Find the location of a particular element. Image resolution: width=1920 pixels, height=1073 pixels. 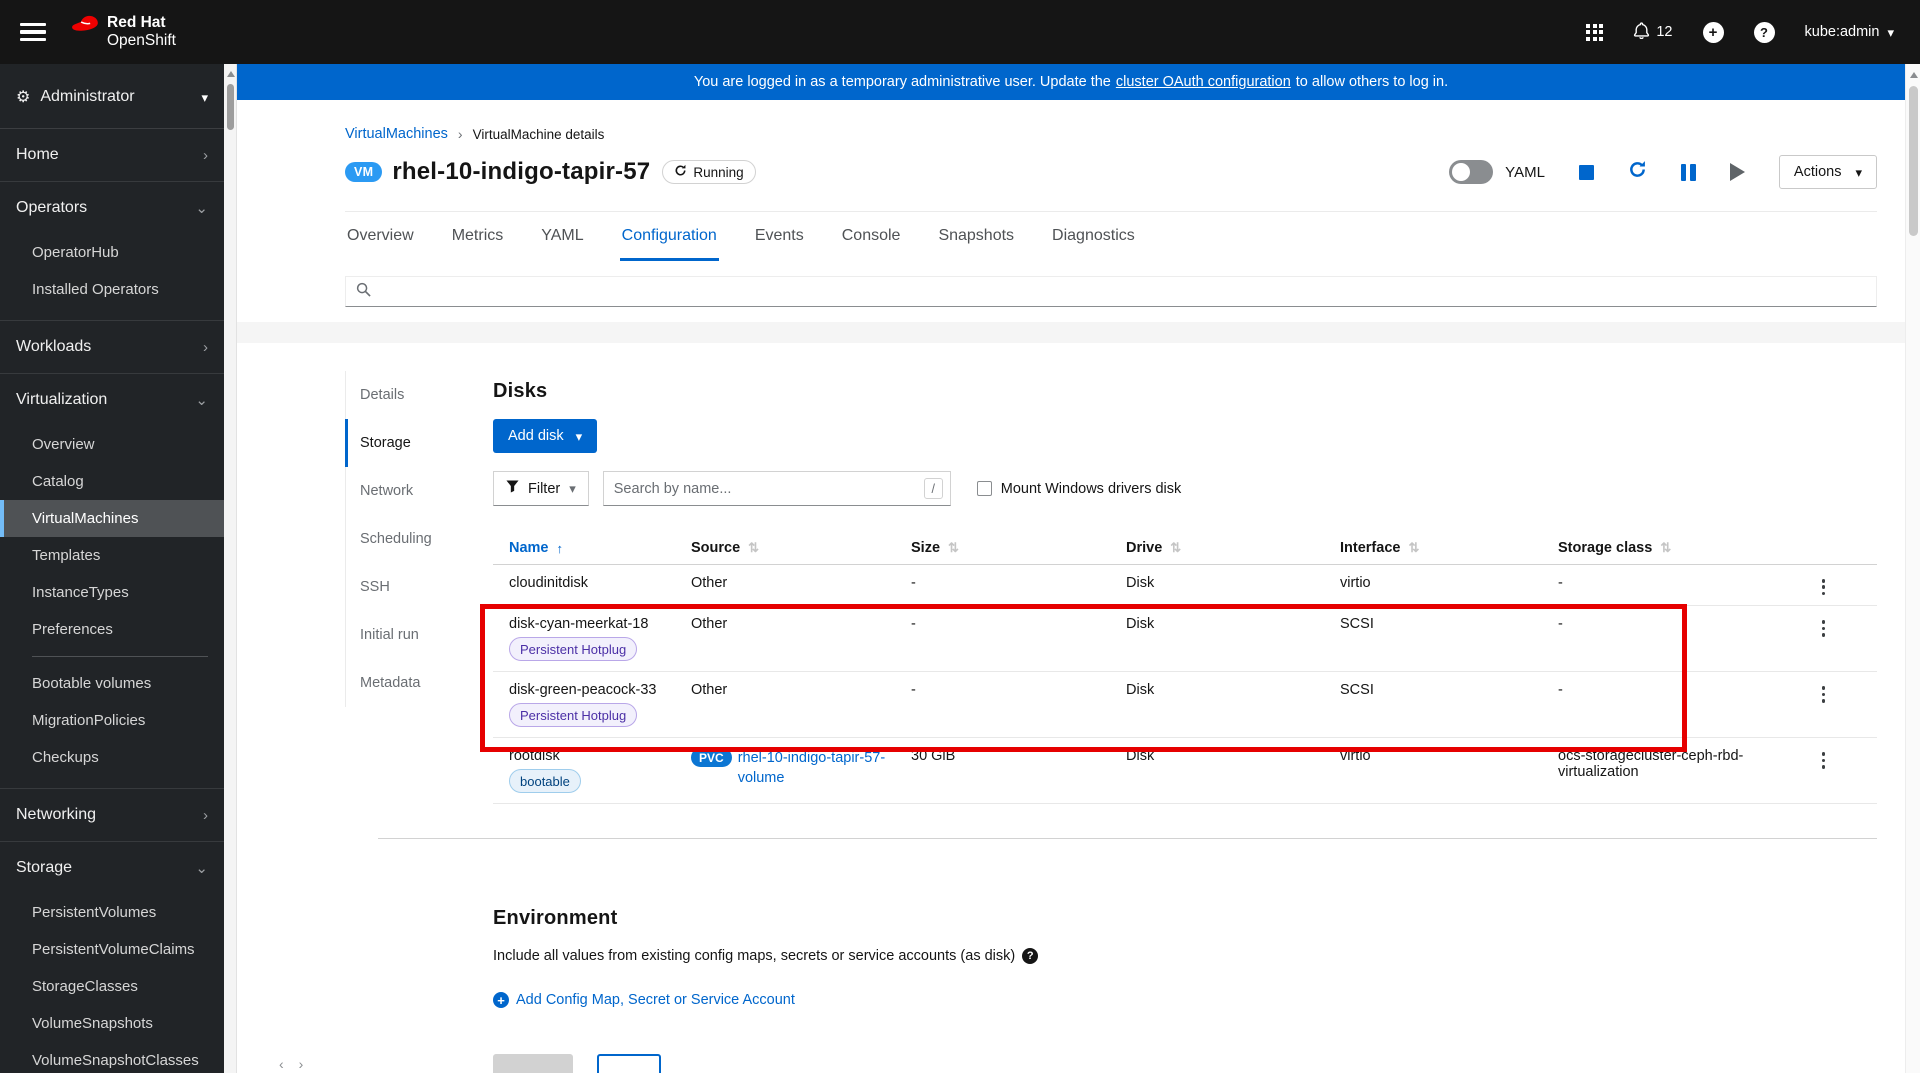

tab-events: Events is located at coordinates (779, 236).